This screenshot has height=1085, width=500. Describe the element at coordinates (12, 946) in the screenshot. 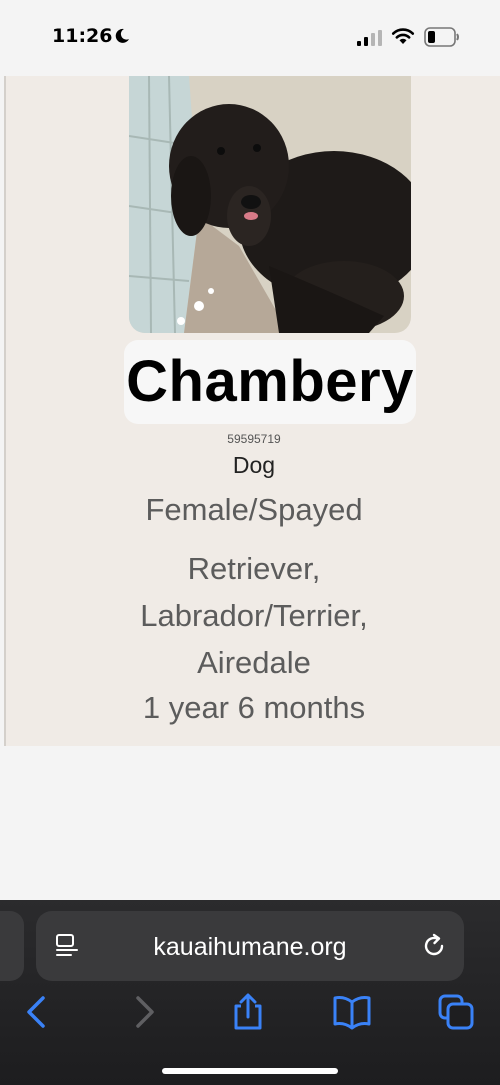

I see `previous-tab-preview` at that location.